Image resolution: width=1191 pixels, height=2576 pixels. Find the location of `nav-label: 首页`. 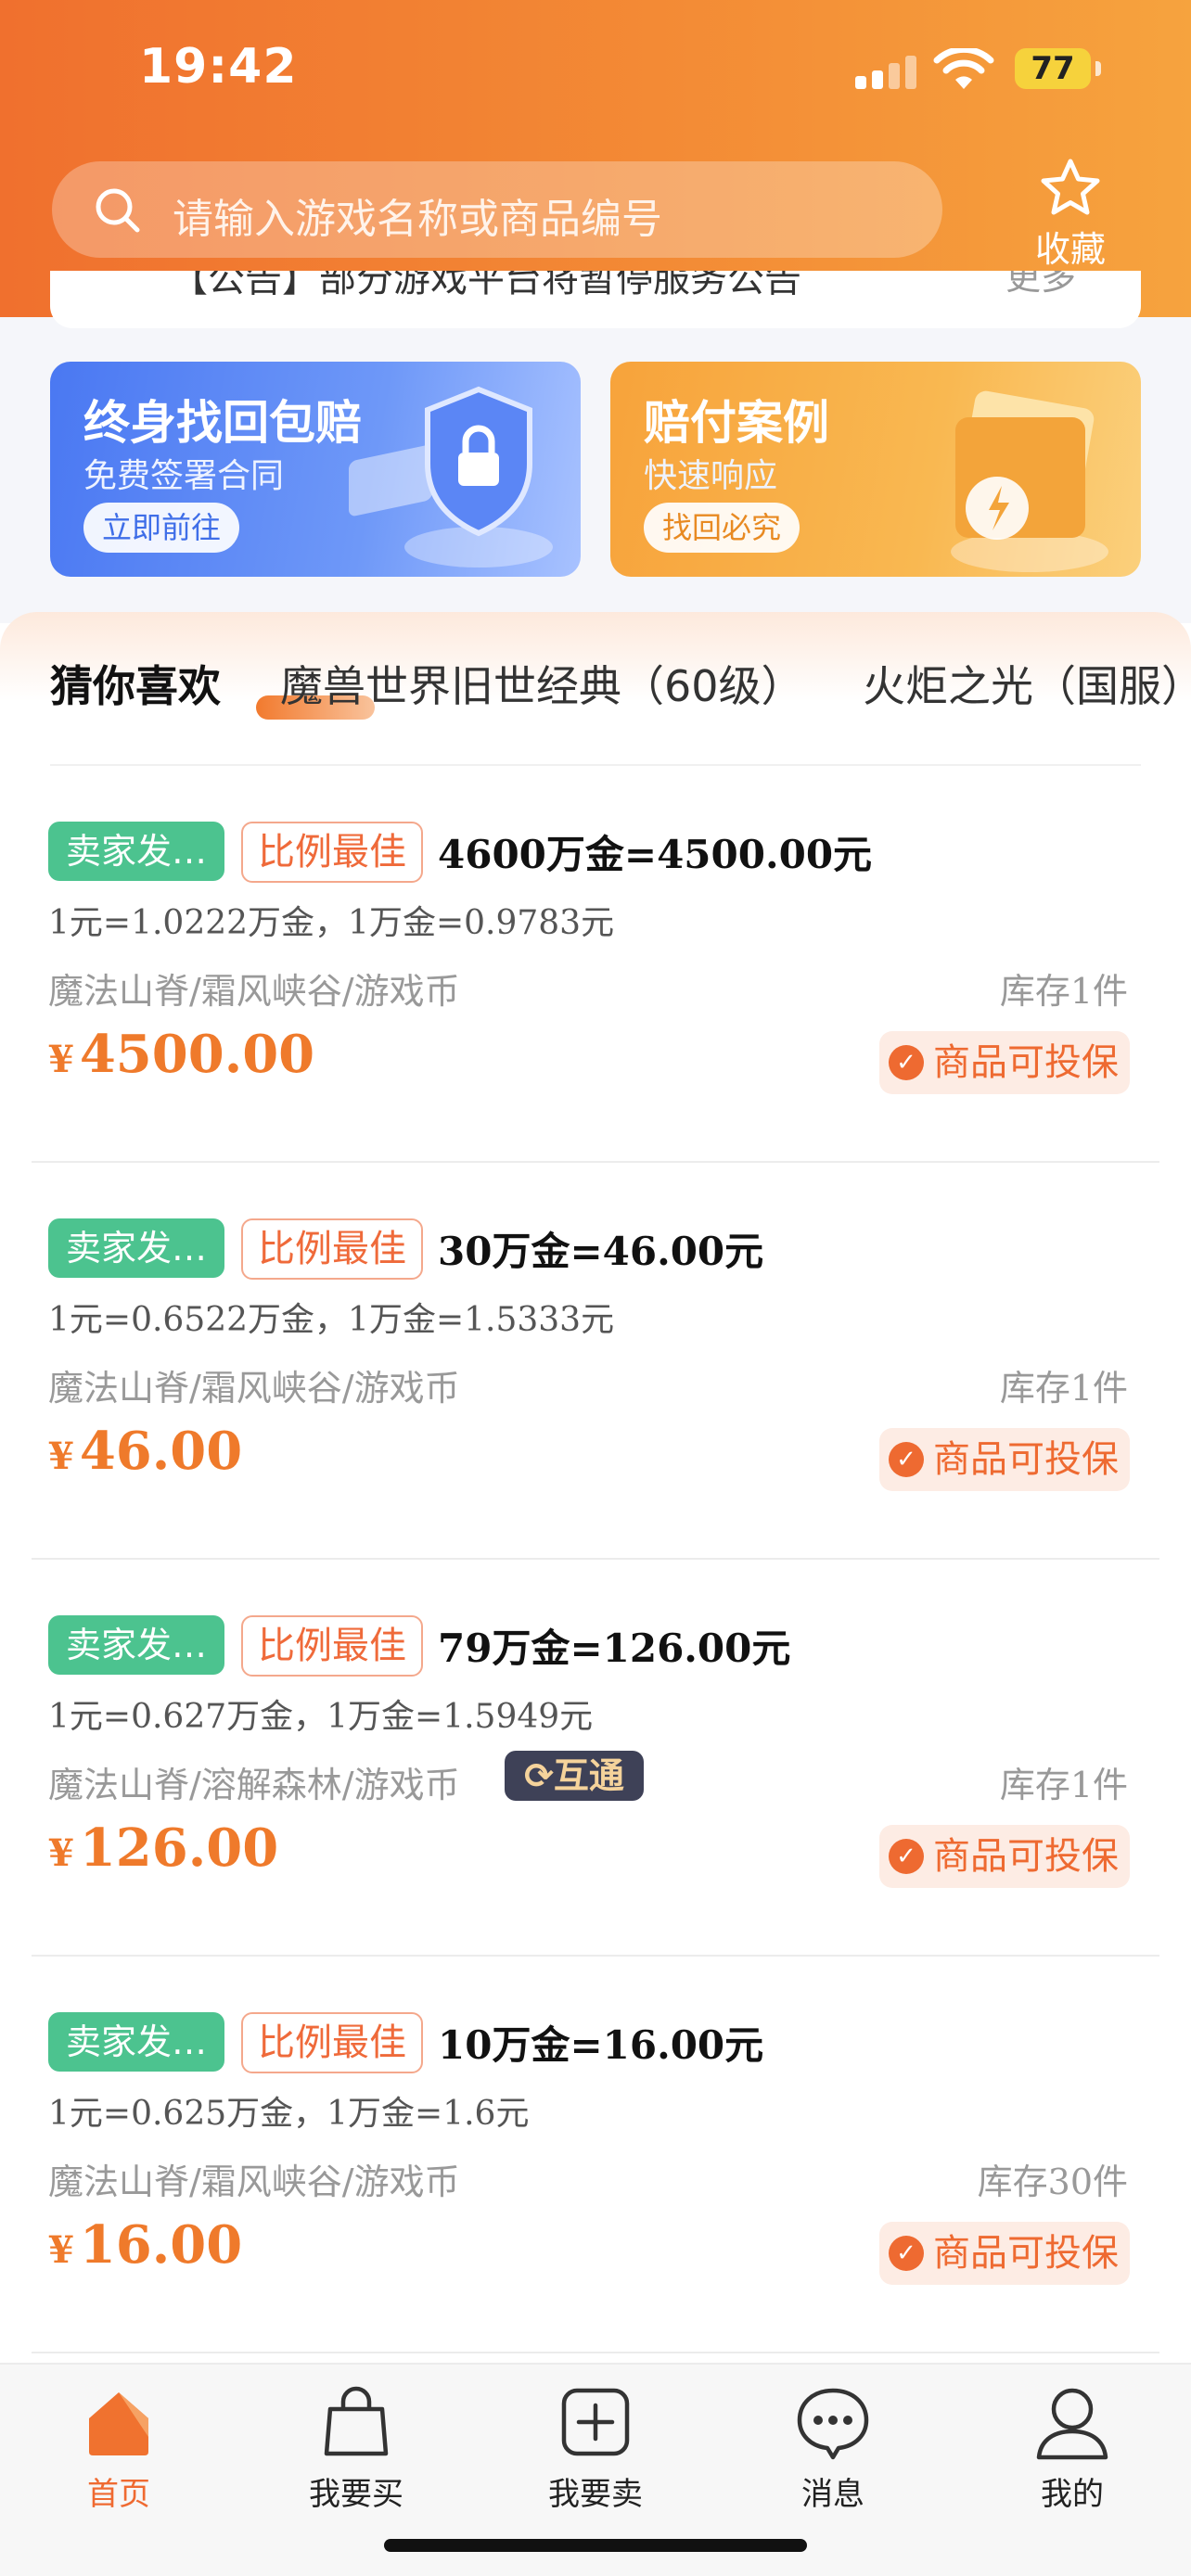

nav-label: 首页 is located at coordinates (118, 2494).